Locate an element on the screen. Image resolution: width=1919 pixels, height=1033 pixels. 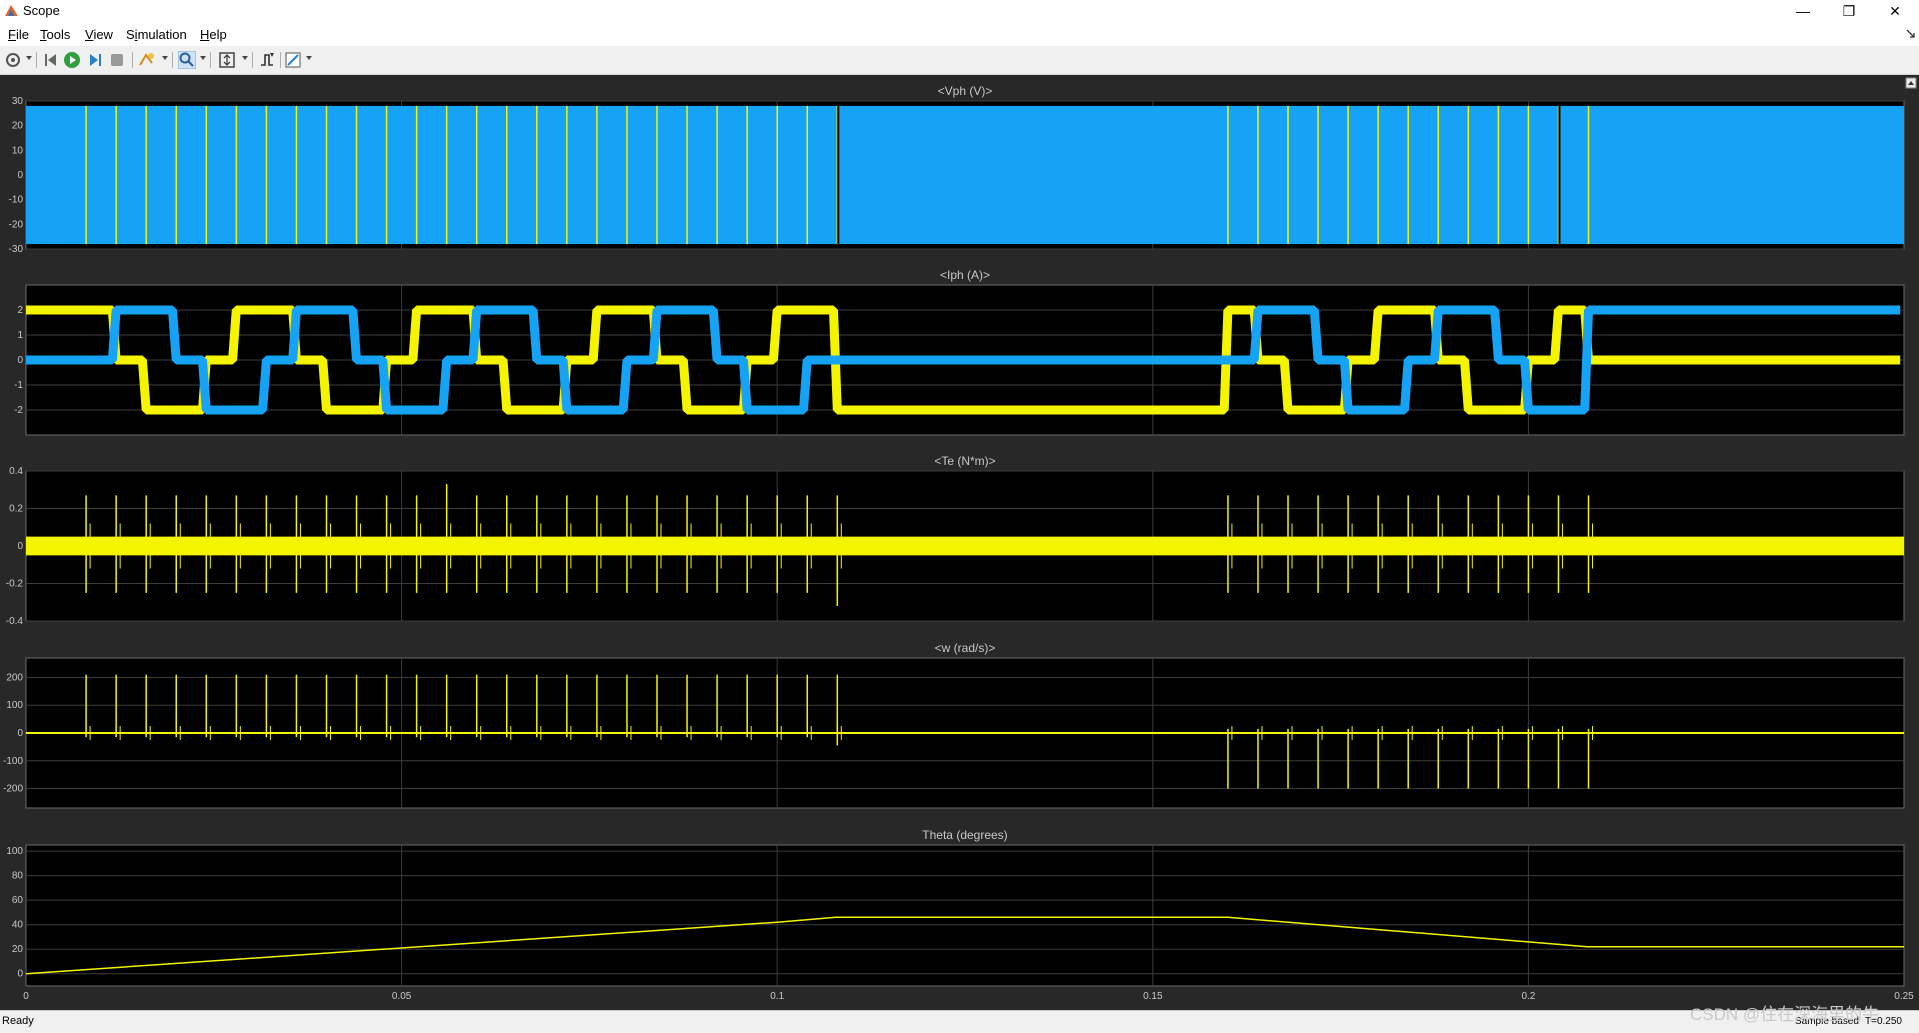
settings-icon is located at coordinates (13, 60).